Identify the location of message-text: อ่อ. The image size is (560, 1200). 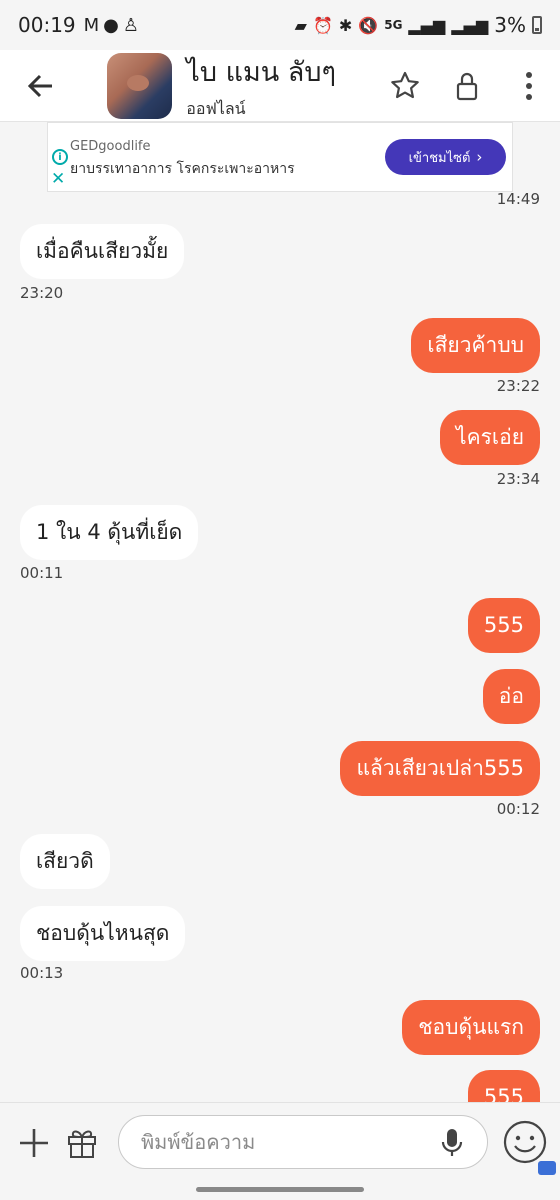
(511, 696).